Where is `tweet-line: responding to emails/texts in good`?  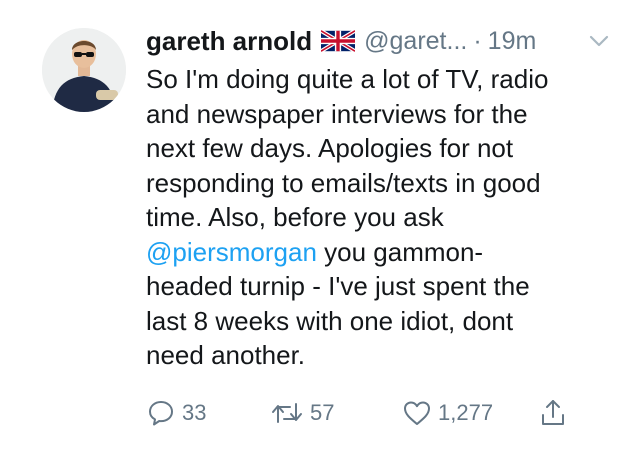
tweet-line: responding to emails/texts in good is located at coordinates (343, 182).